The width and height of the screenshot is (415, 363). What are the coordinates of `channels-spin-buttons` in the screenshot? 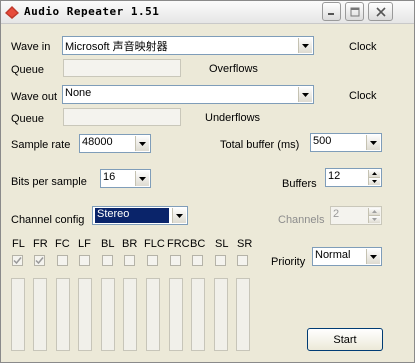 It's located at (374, 215).